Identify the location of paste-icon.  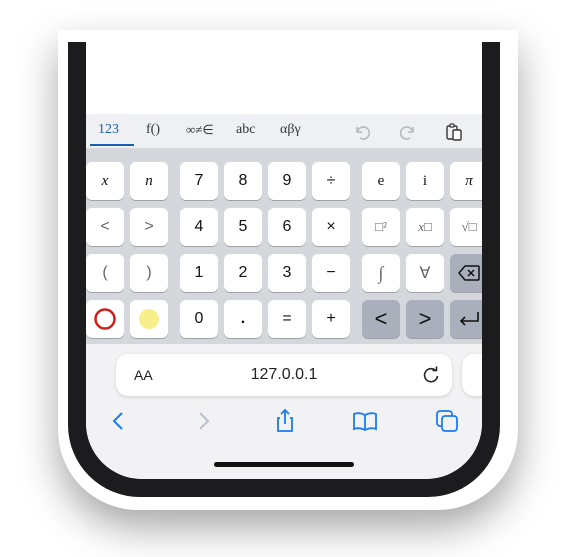
(454, 132).